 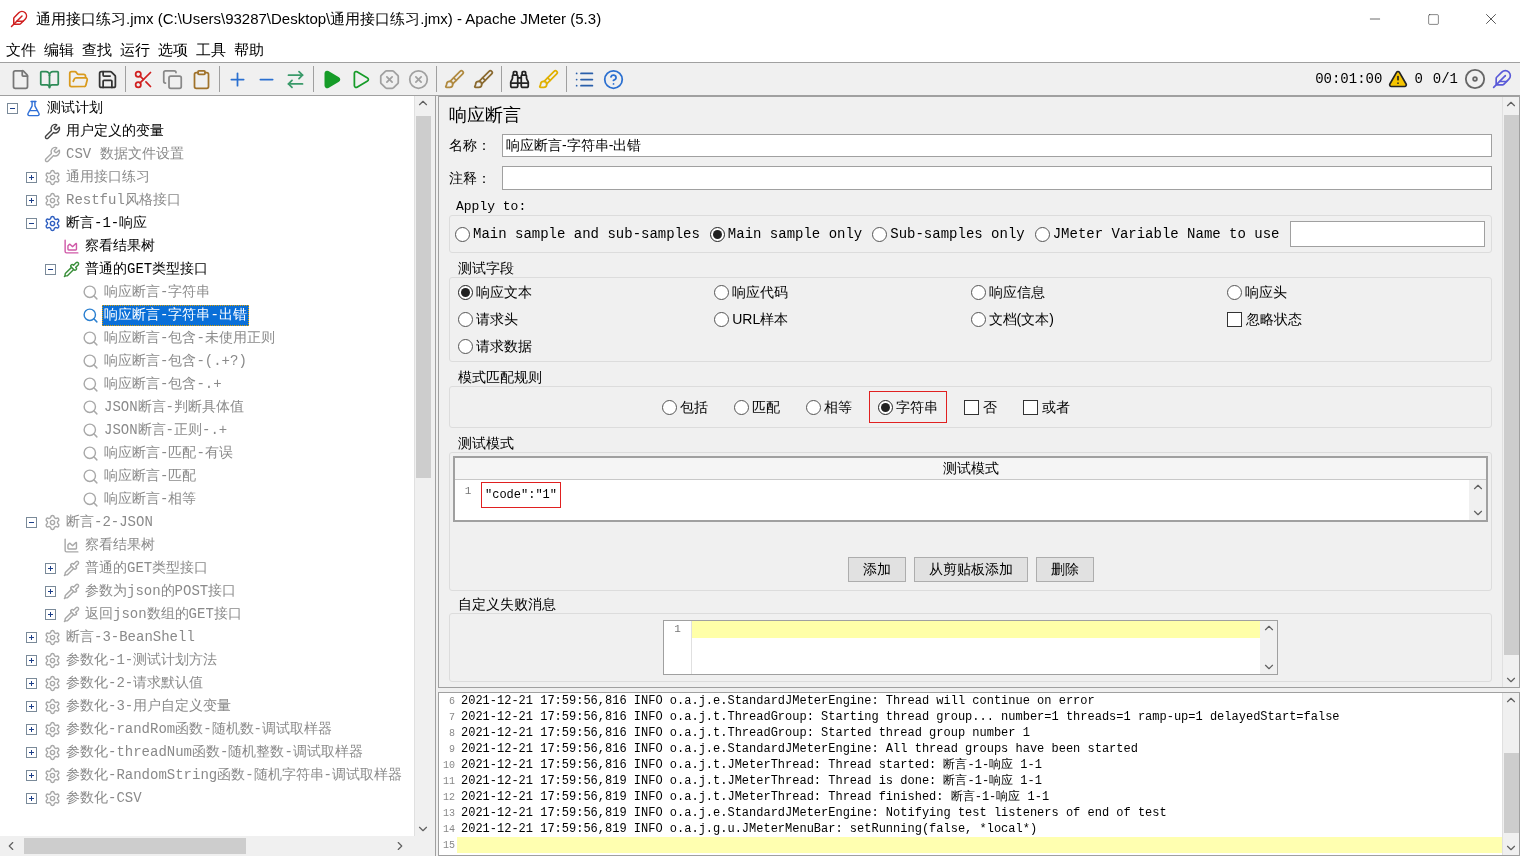 What do you see at coordinates (172, 79) in the screenshot?
I see `copy-icon` at bounding box center [172, 79].